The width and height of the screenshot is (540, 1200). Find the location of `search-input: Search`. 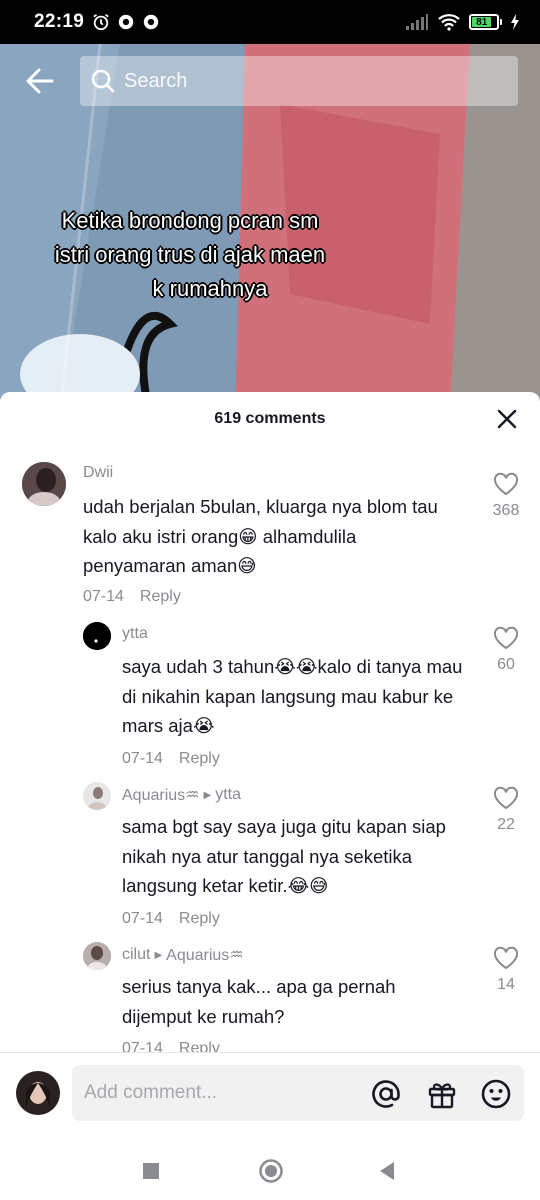

search-input: Search is located at coordinates (299, 81).